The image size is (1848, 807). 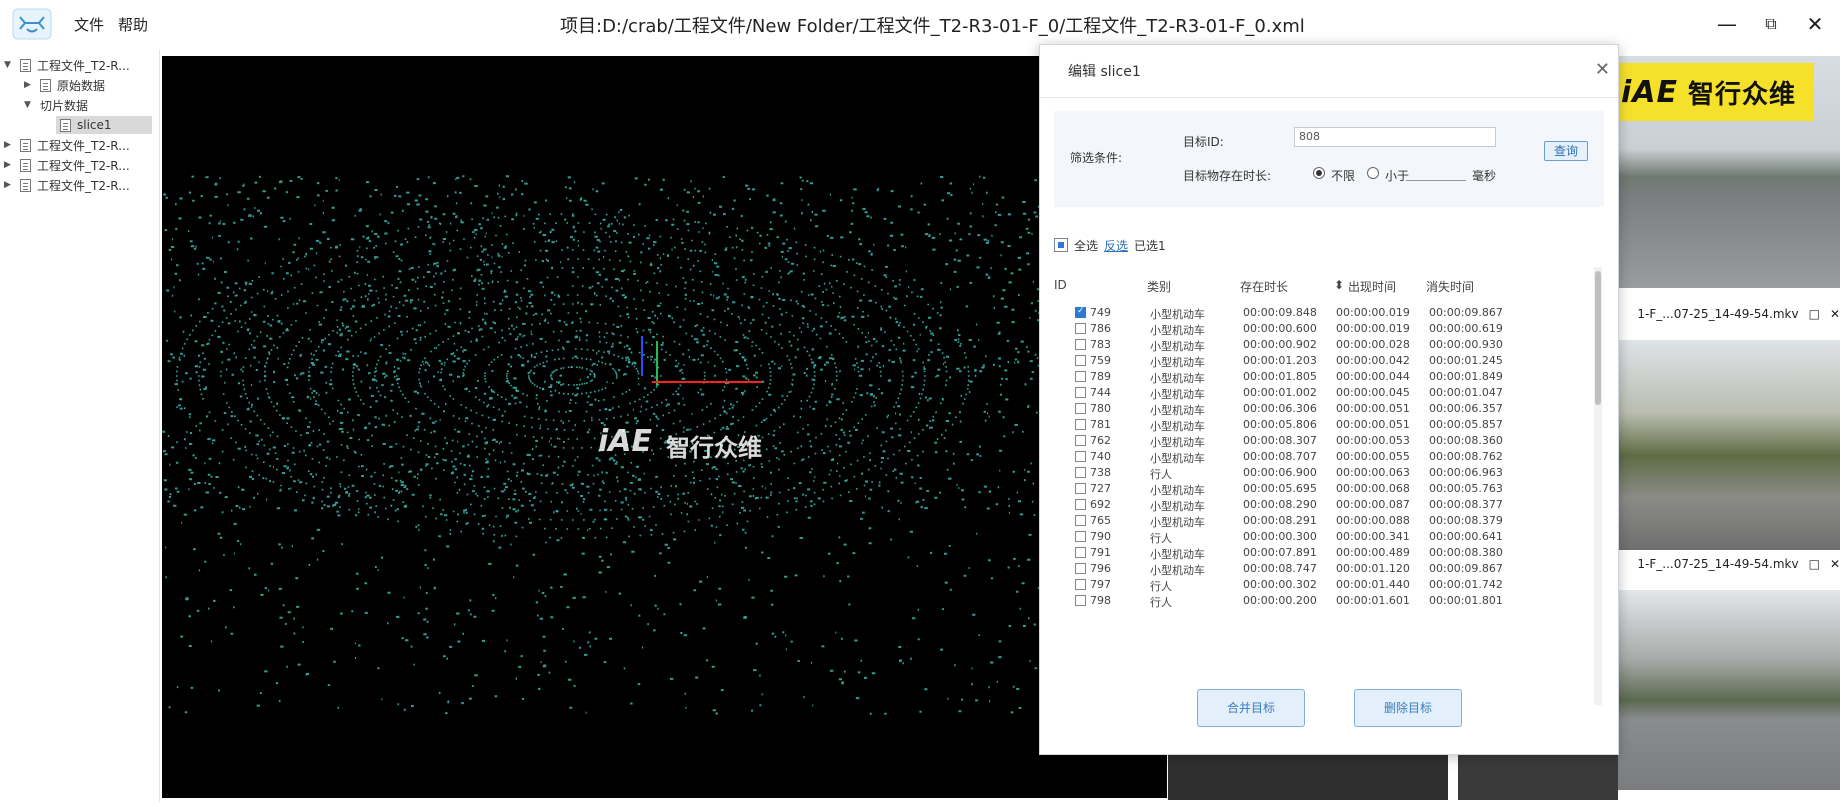 I want to click on cell-duration: 00:00:05.806, so click(x=1280, y=424).